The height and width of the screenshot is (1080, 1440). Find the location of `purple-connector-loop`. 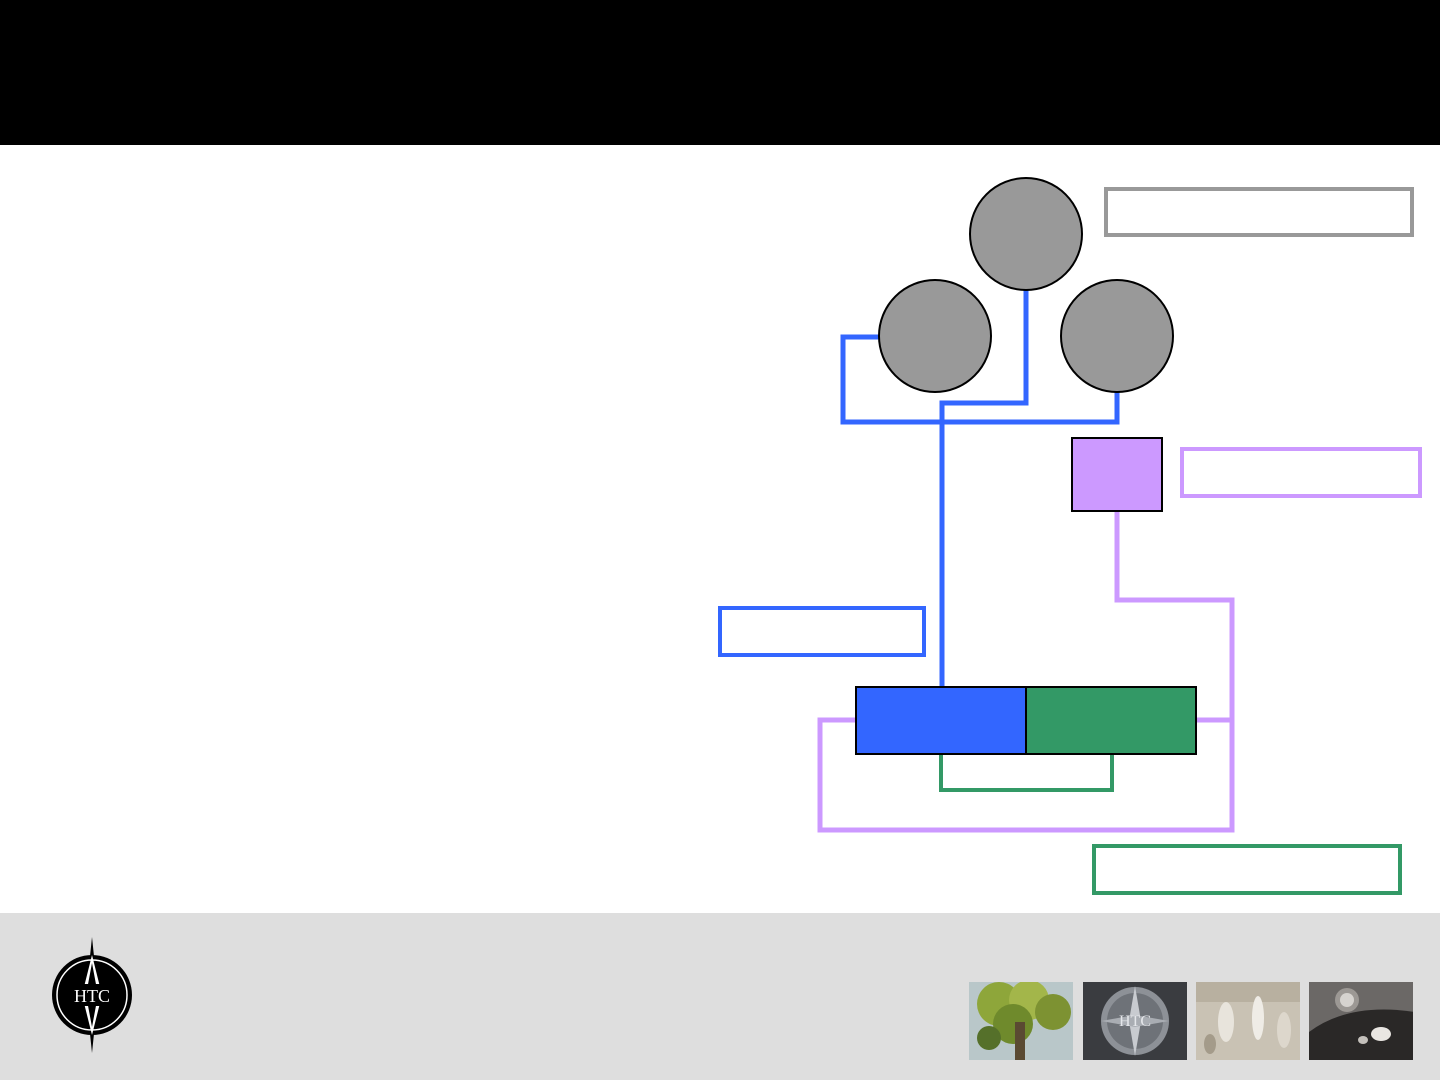

purple-connector-loop is located at coordinates (1026, 672).